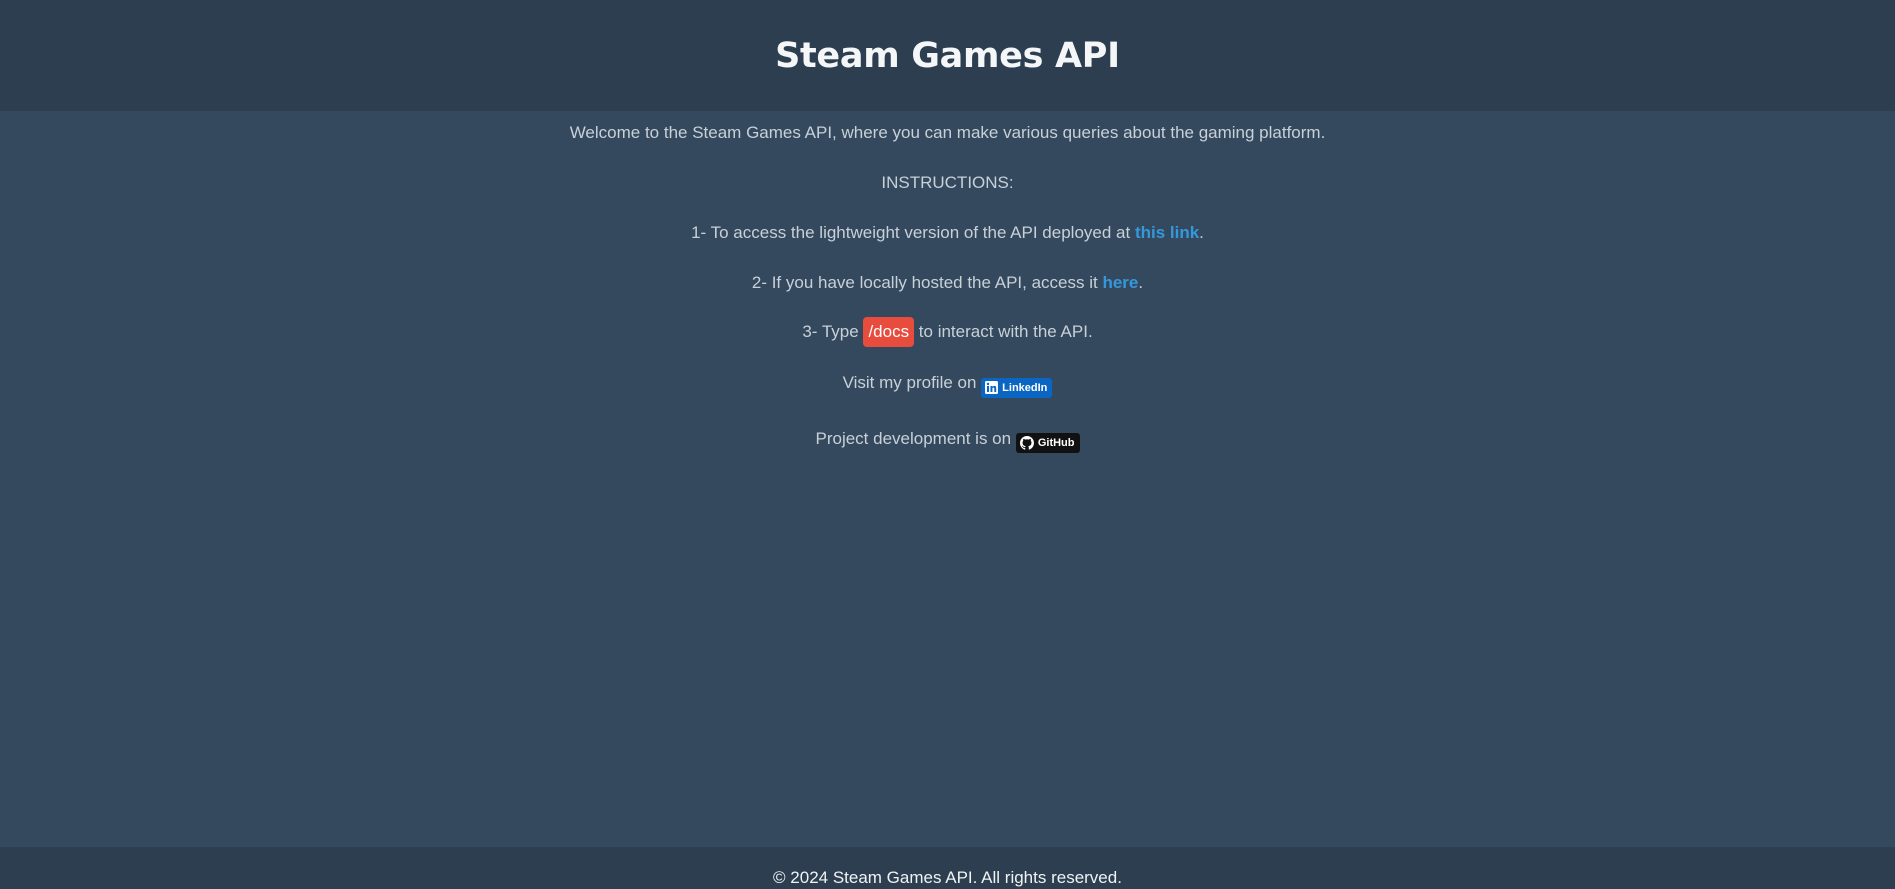 The height and width of the screenshot is (889, 1895). I want to click on instructions-heading: INSTRUCTIONS:, so click(947, 182).